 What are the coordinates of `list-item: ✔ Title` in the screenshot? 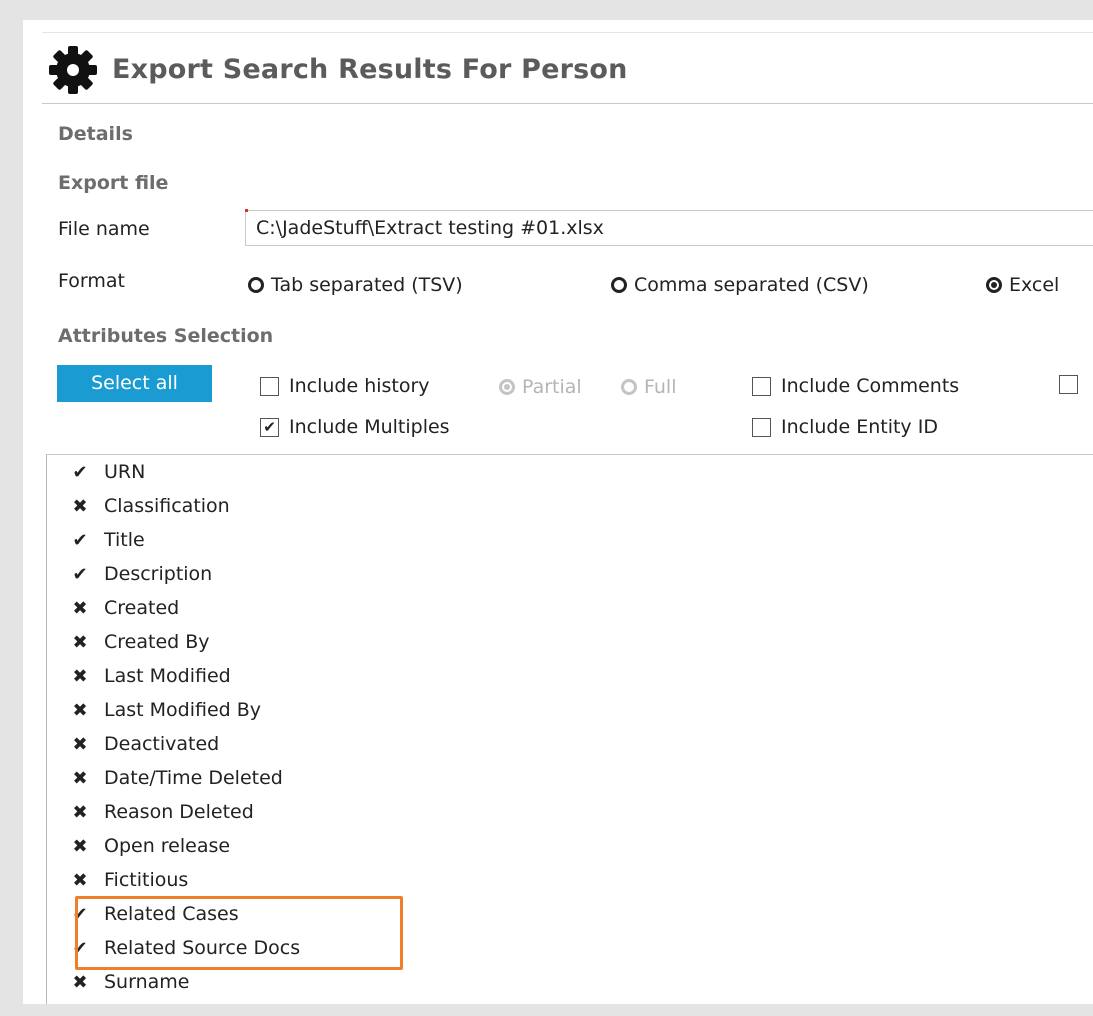 It's located at (107, 540).